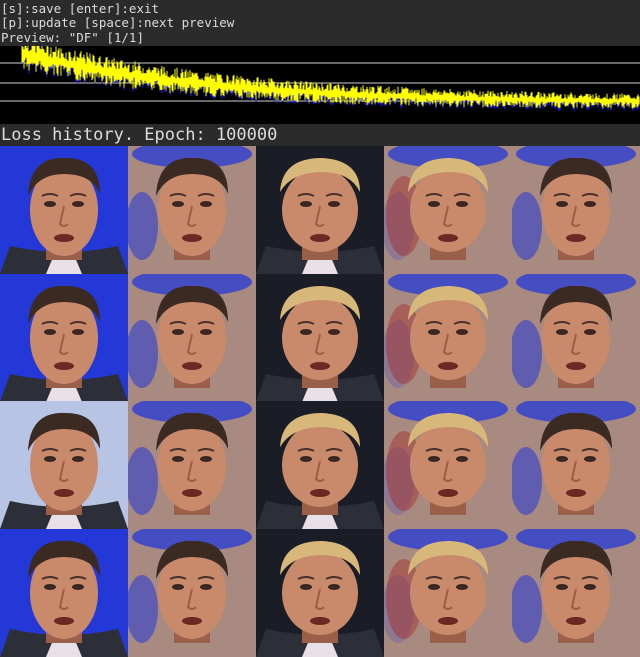 This screenshot has width=640, height=657. What do you see at coordinates (72, 37) in the screenshot?
I see `preview-title: Preview: "DF" [1/1]` at bounding box center [72, 37].